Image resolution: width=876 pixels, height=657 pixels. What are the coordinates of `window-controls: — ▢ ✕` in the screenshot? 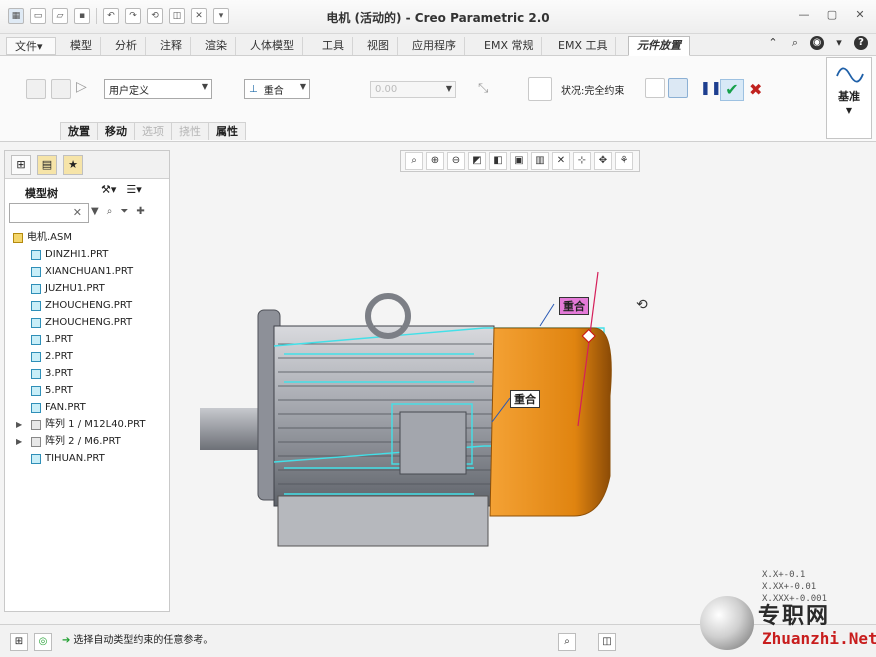 It's located at (832, 15).